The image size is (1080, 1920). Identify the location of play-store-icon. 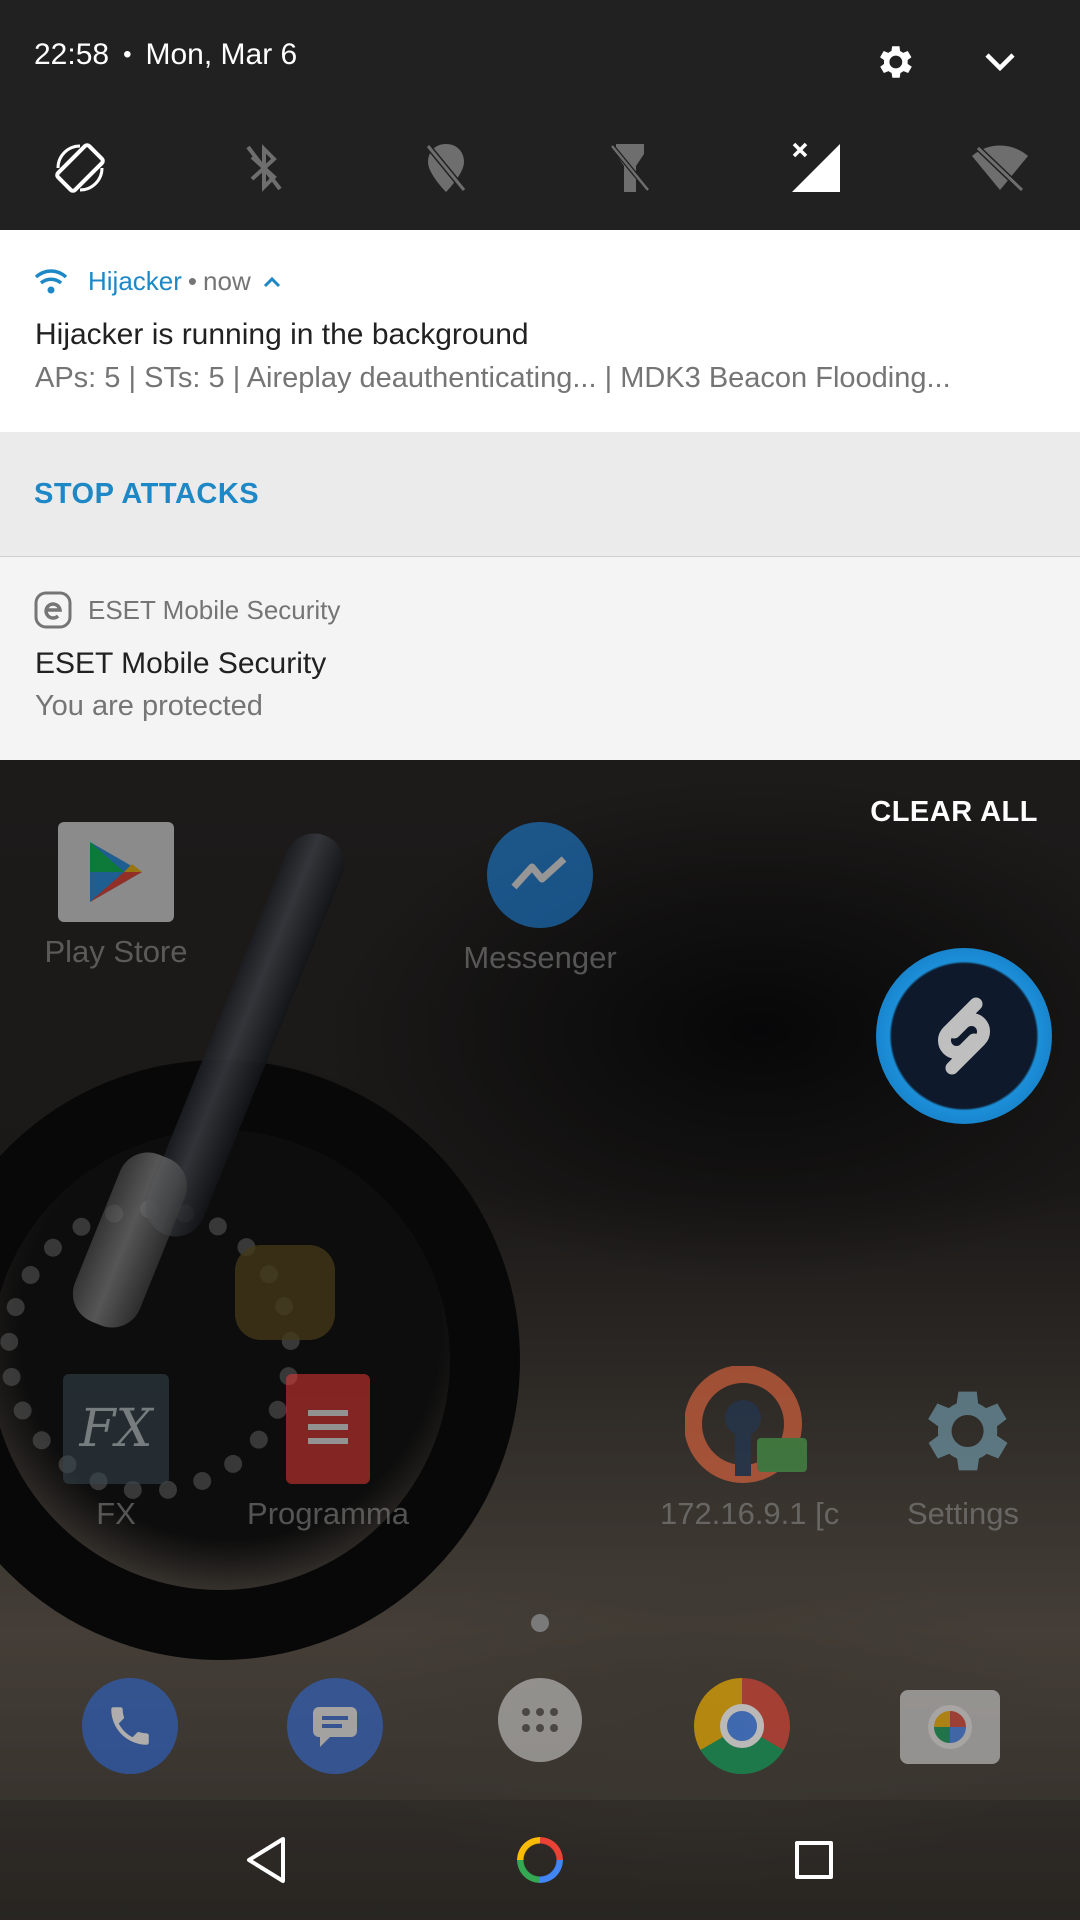
(116, 872).